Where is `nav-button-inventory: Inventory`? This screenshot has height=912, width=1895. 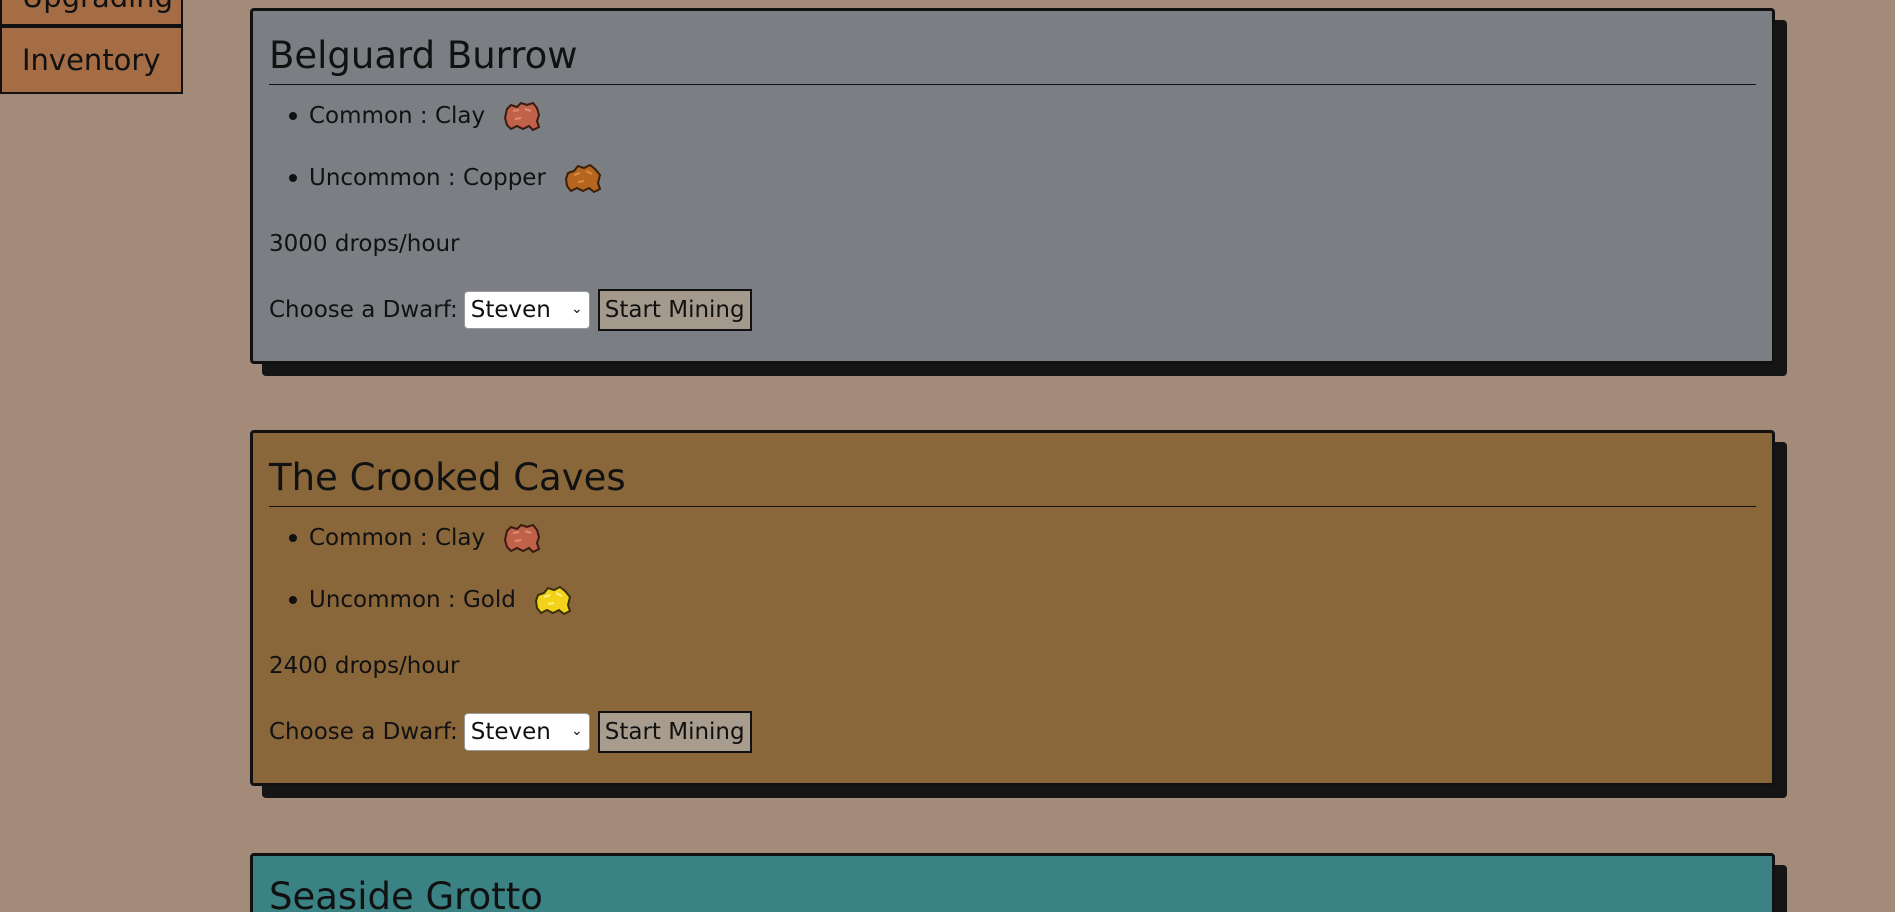 nav-button-inventory: Inventory is located at coordinates (91, 60).